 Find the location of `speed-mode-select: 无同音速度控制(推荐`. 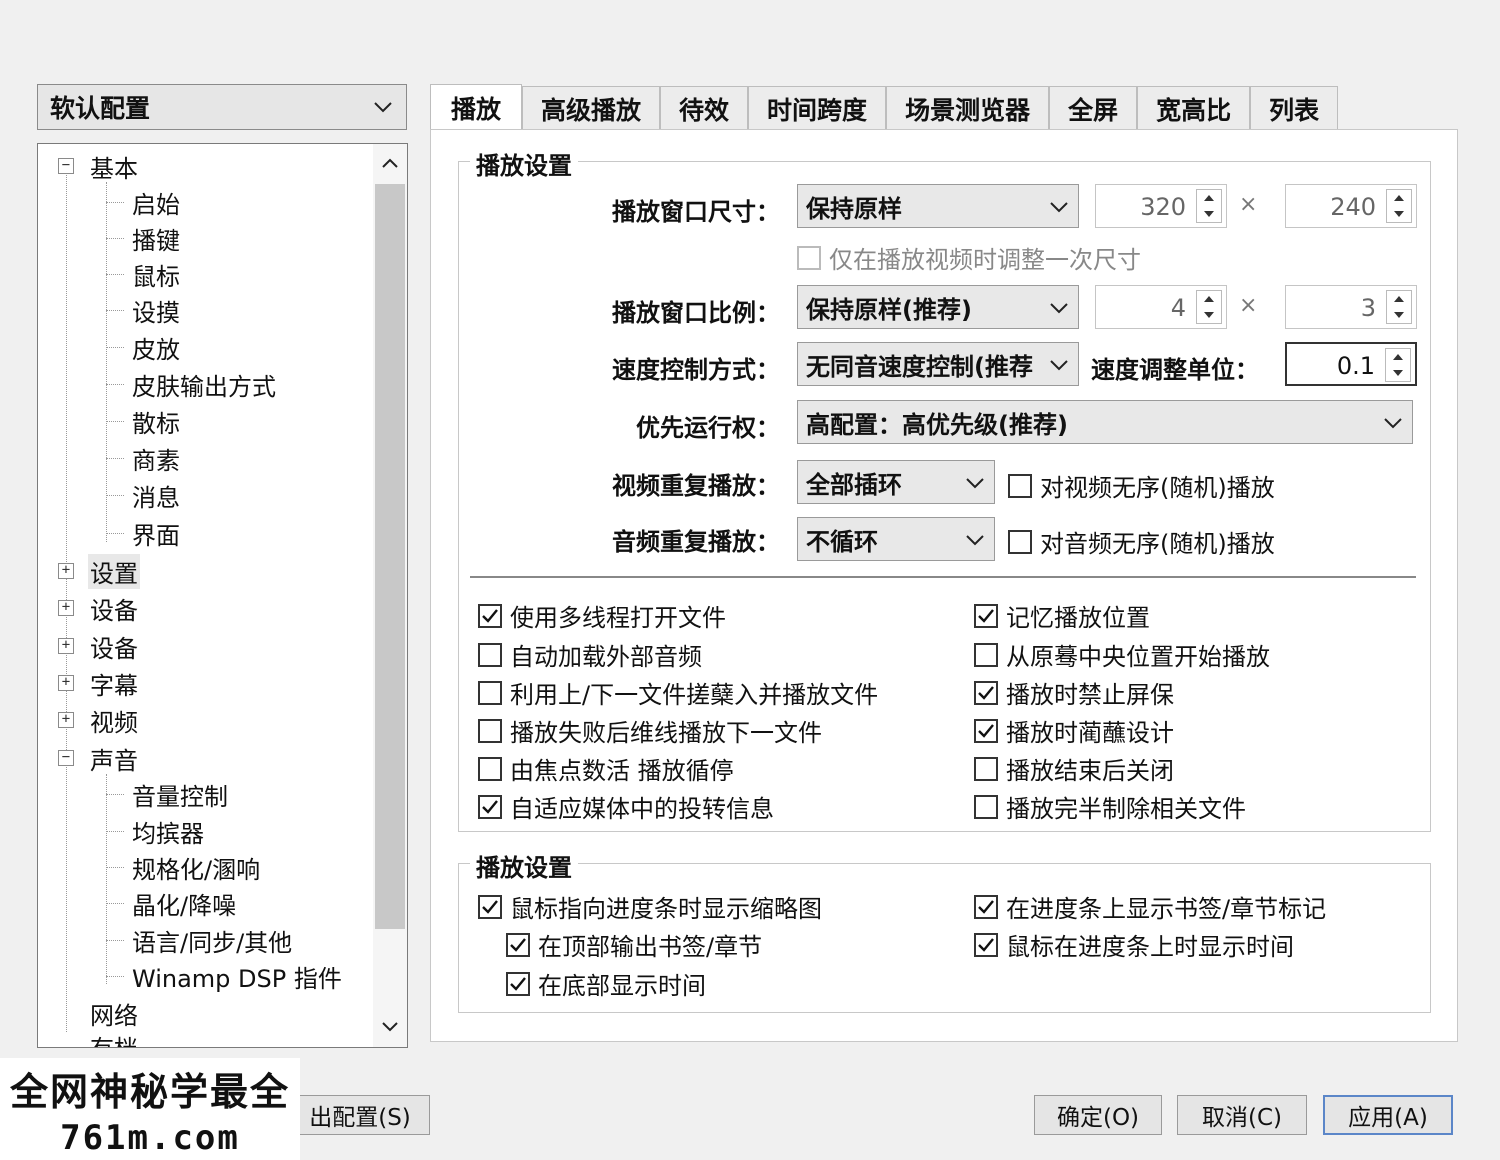

speed-mode-select: 无同音速度控制(推荐 is located at coordinates (938, 364).